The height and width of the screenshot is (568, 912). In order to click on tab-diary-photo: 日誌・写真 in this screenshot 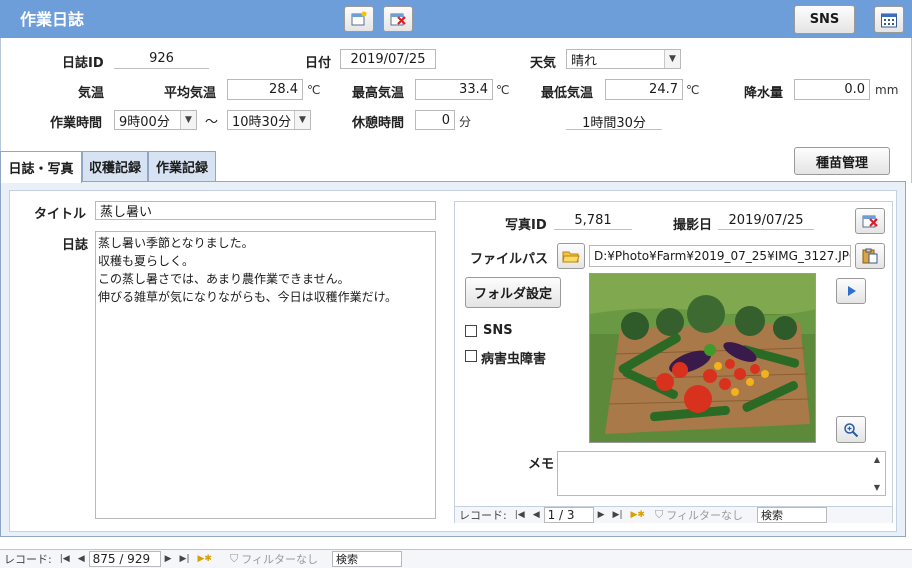, I will do `click(41, 167)`.